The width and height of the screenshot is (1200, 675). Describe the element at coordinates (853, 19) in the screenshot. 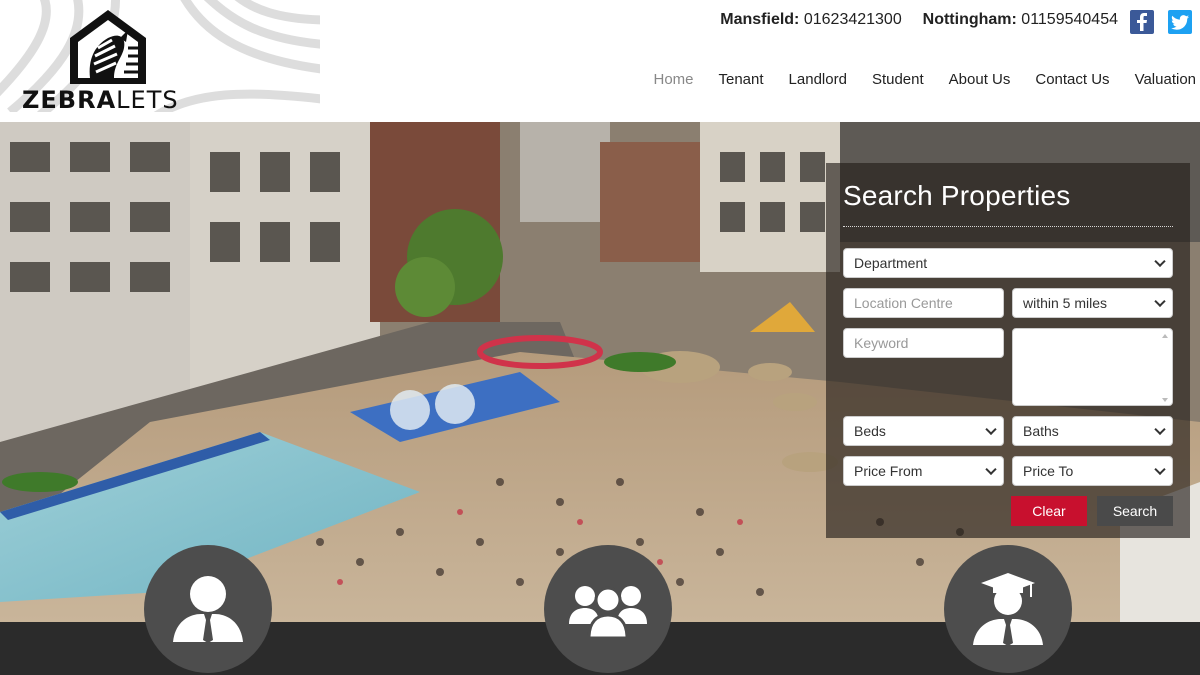

I see `office-phone-mansfield: 01623421300` at that location.